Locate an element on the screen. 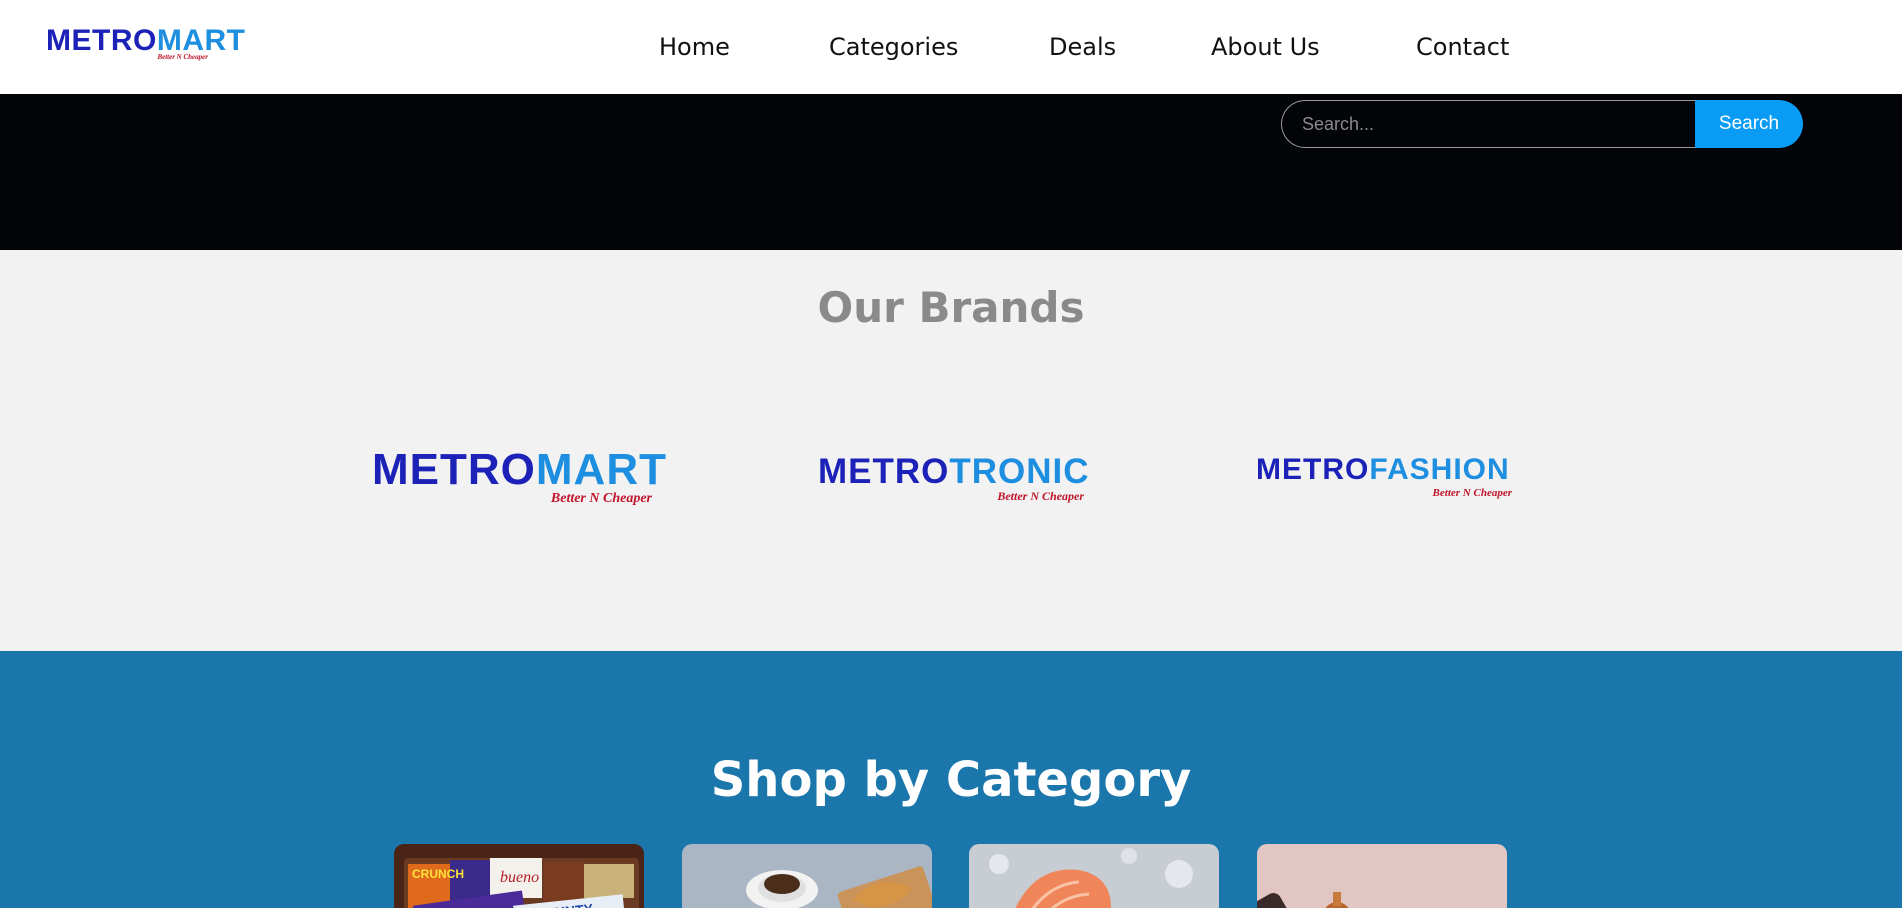  brands-title: Our Brands is located at coordinates (951, 307).